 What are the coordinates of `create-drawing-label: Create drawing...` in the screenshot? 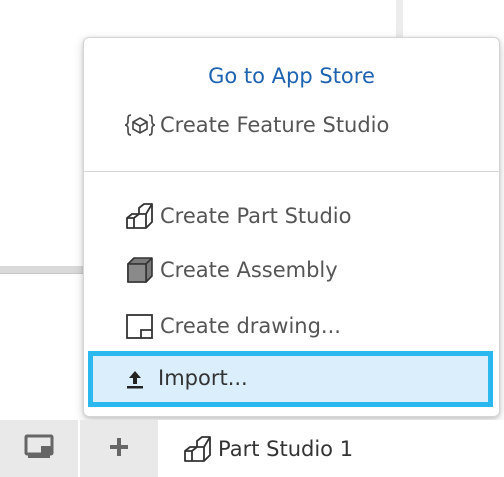 It's located at (250, 326).